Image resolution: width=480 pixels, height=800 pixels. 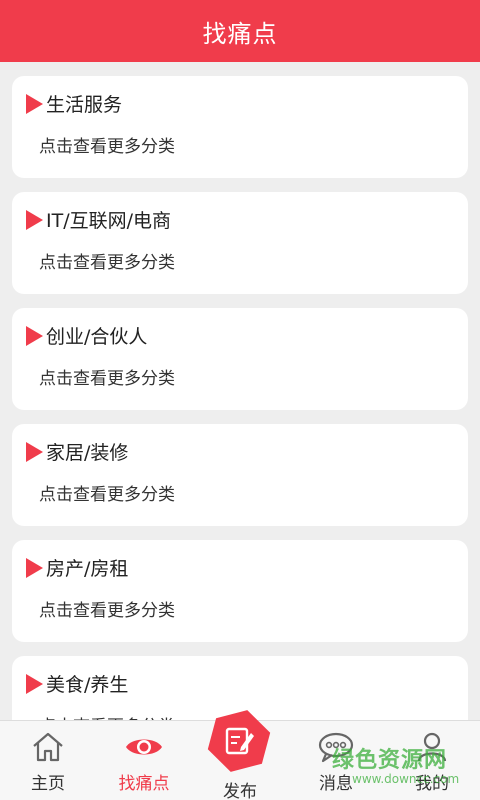 What do you see at coordinates (432, 784) in the screenshot?
I see `tab-label: 我的` at bounding box center [432, 784].